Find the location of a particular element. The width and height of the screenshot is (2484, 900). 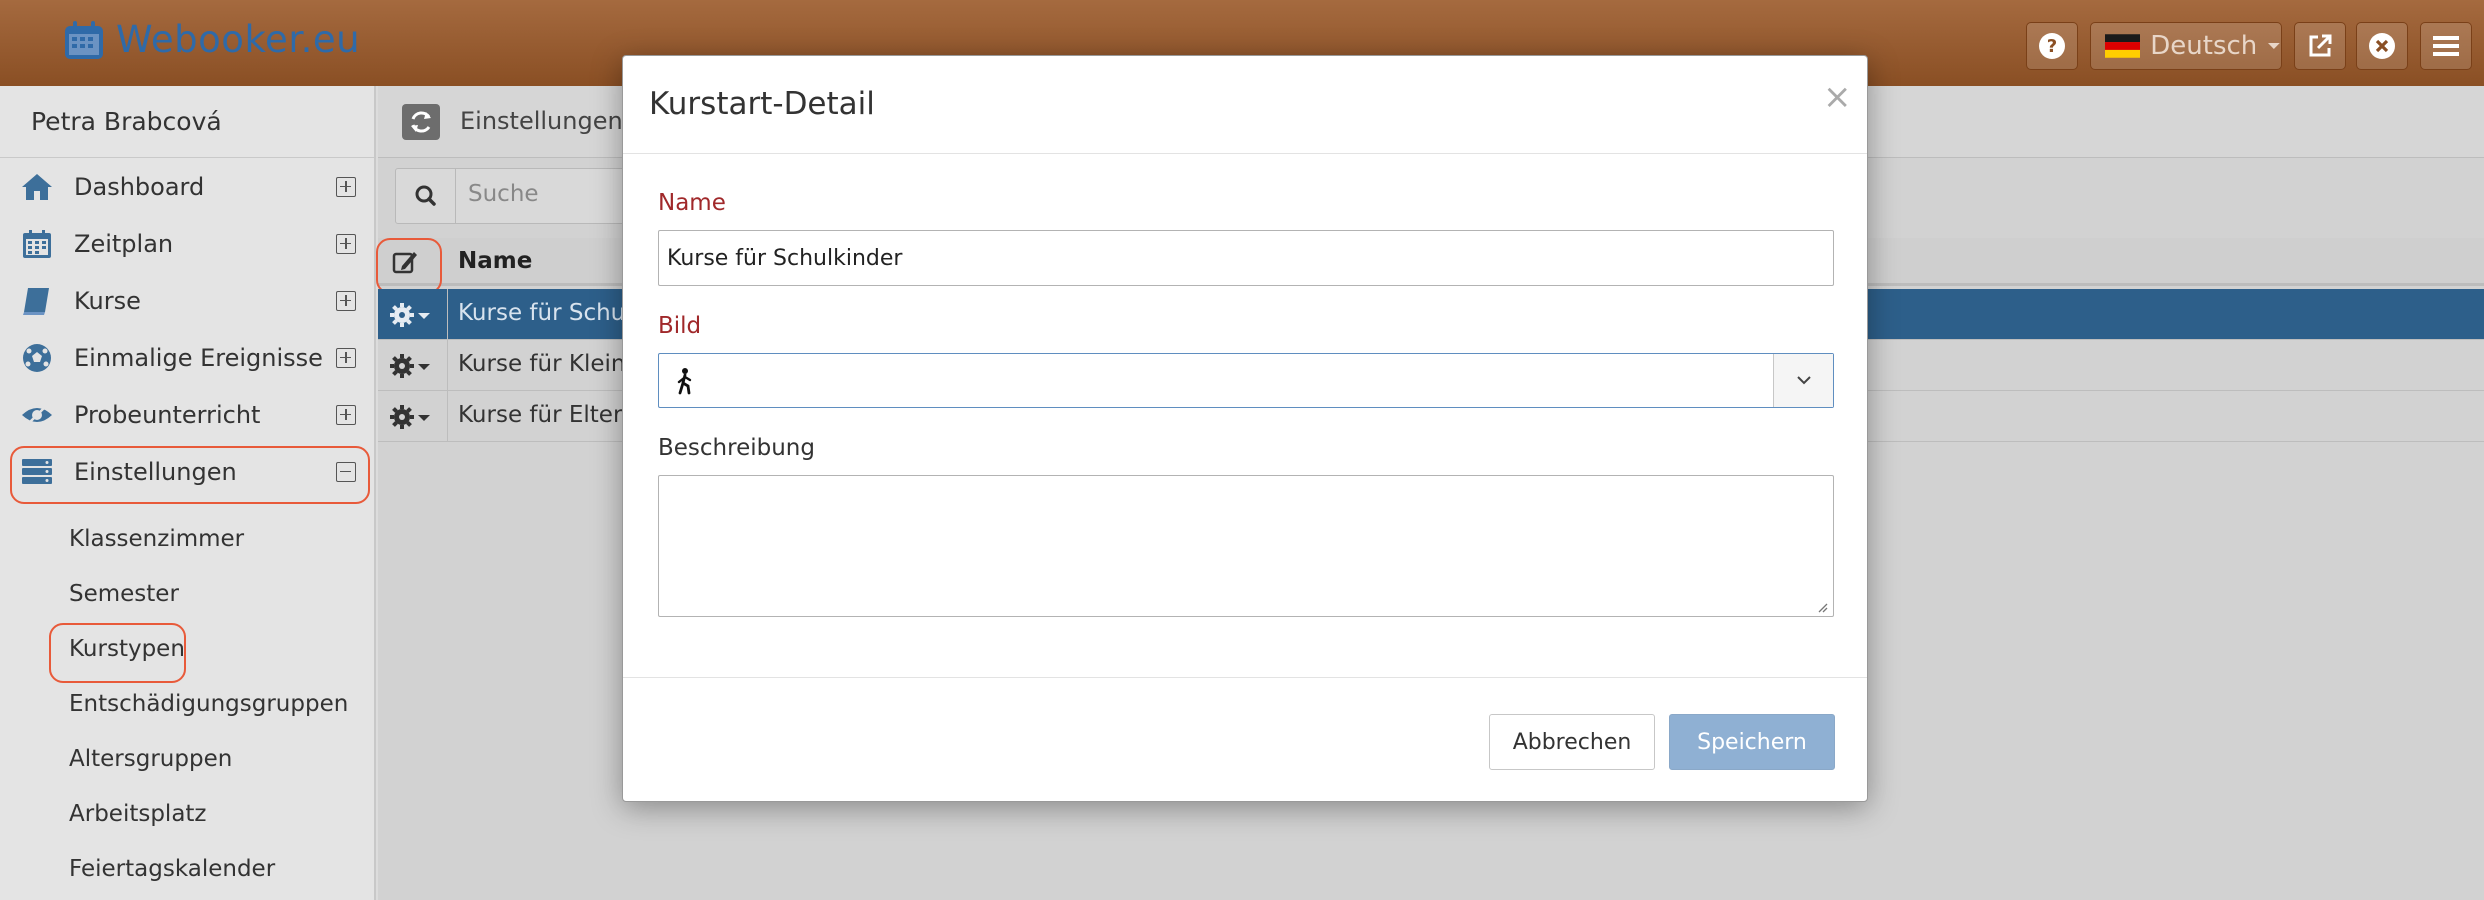

close-icon: × is located at coordinates (1837, 97).